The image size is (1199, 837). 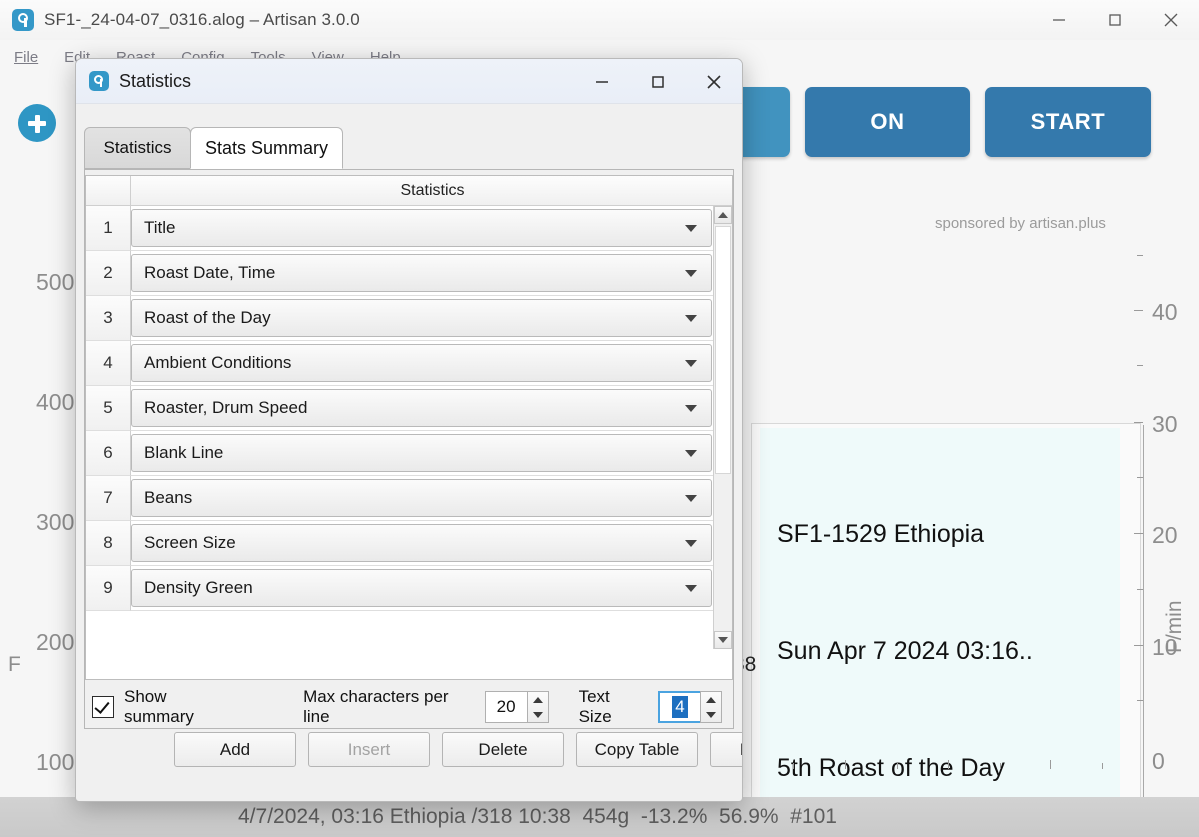 I want to click on table-row: 2 Roast Date, Time, so click(x=400, y=273).